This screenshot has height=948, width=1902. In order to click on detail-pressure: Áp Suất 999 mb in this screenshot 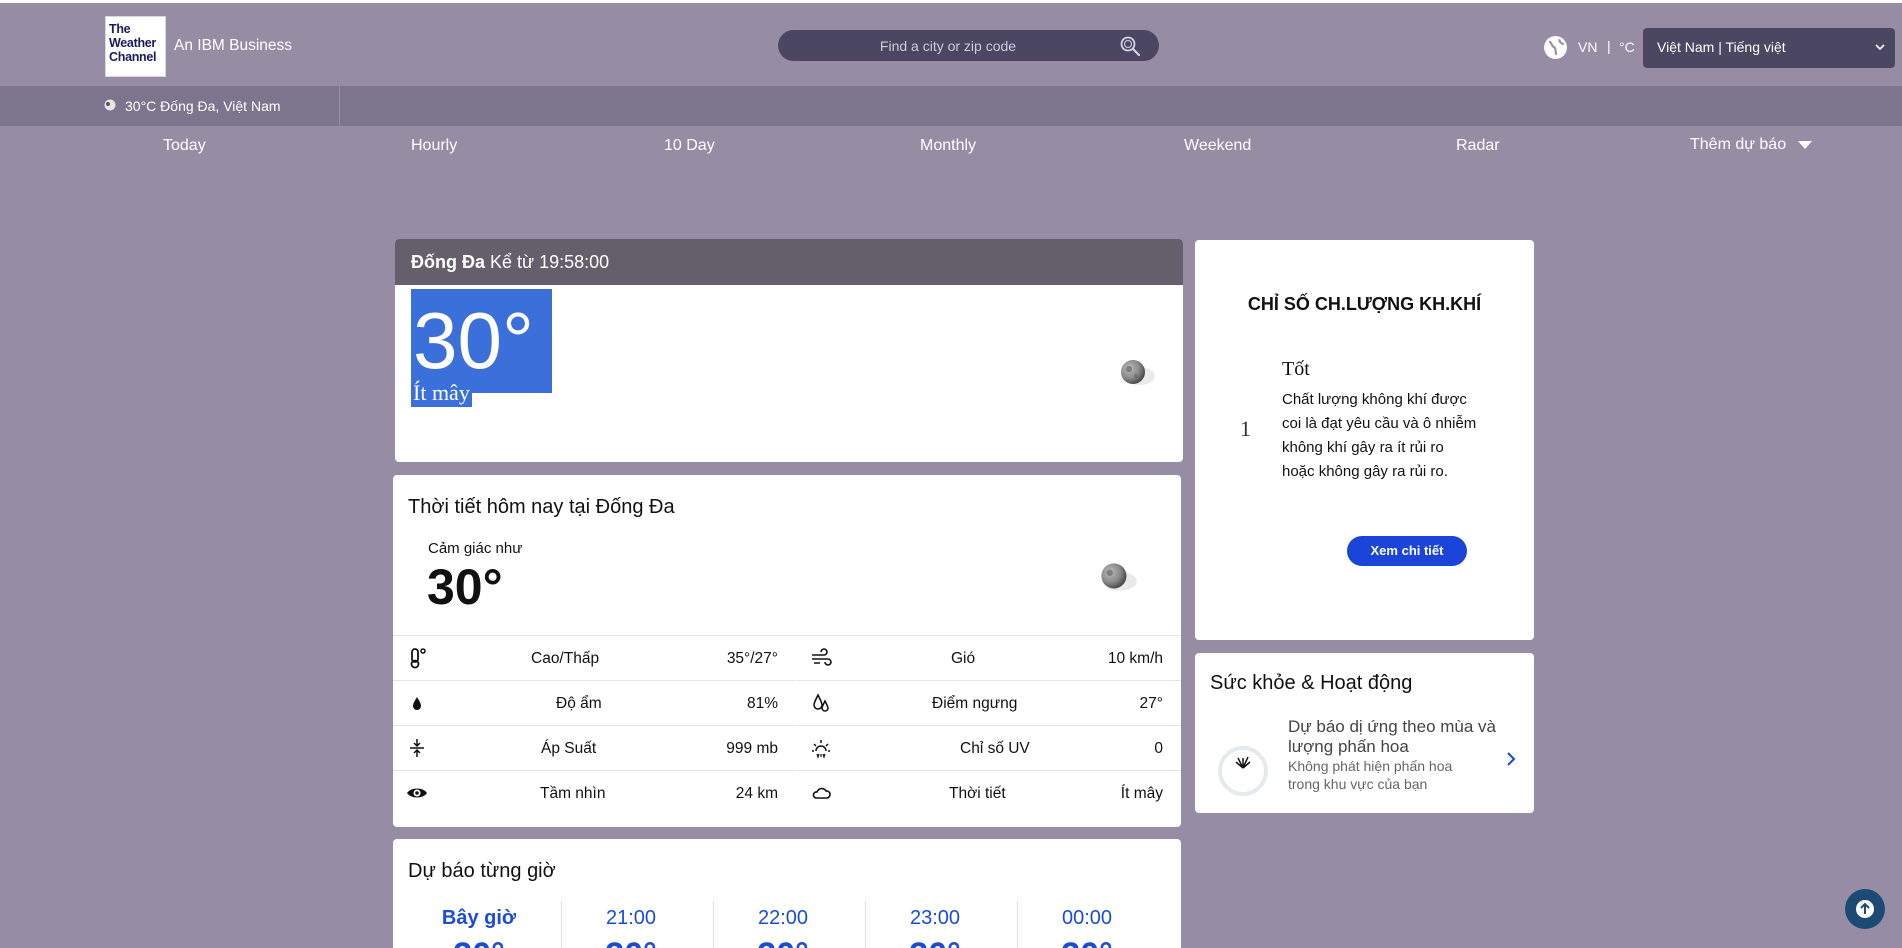, I will do `click(594, 747)`.